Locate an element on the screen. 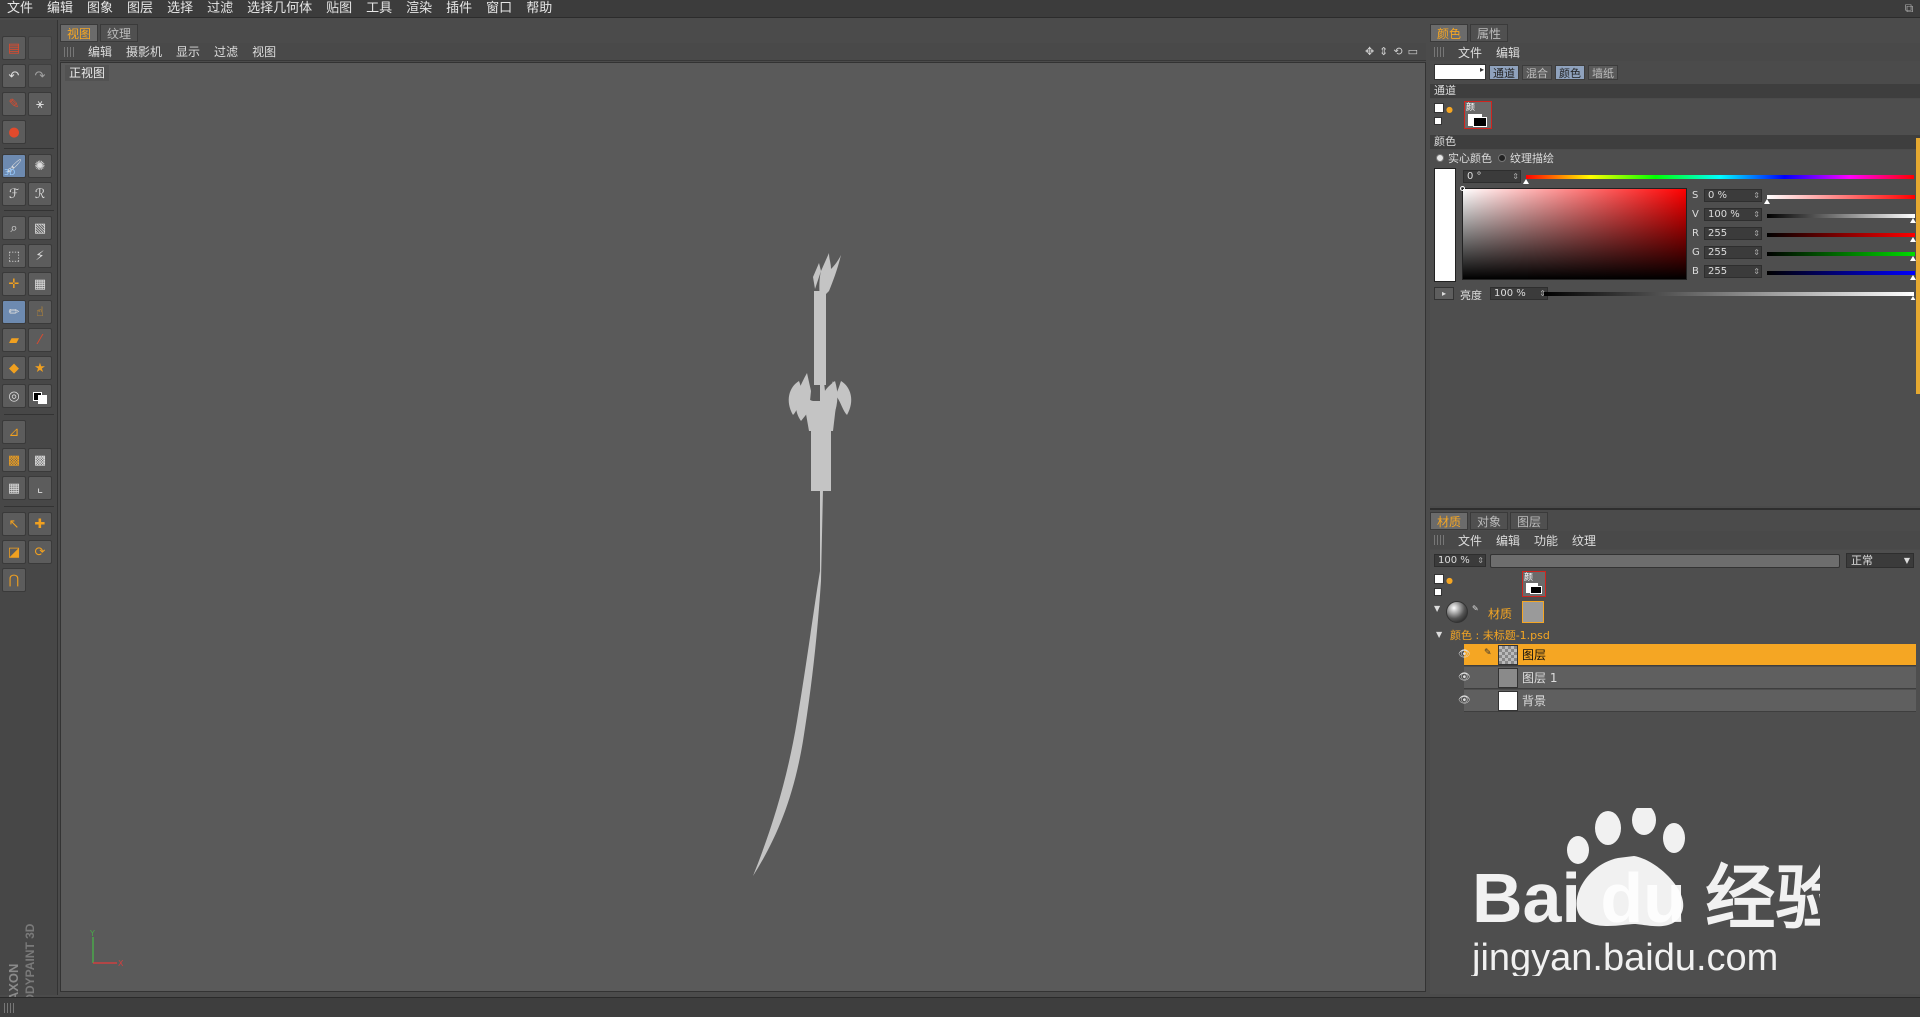 This screenshot has width=1920, height=1017. material-pencil-icon: ✎ is located at coordinates (1475, 608).